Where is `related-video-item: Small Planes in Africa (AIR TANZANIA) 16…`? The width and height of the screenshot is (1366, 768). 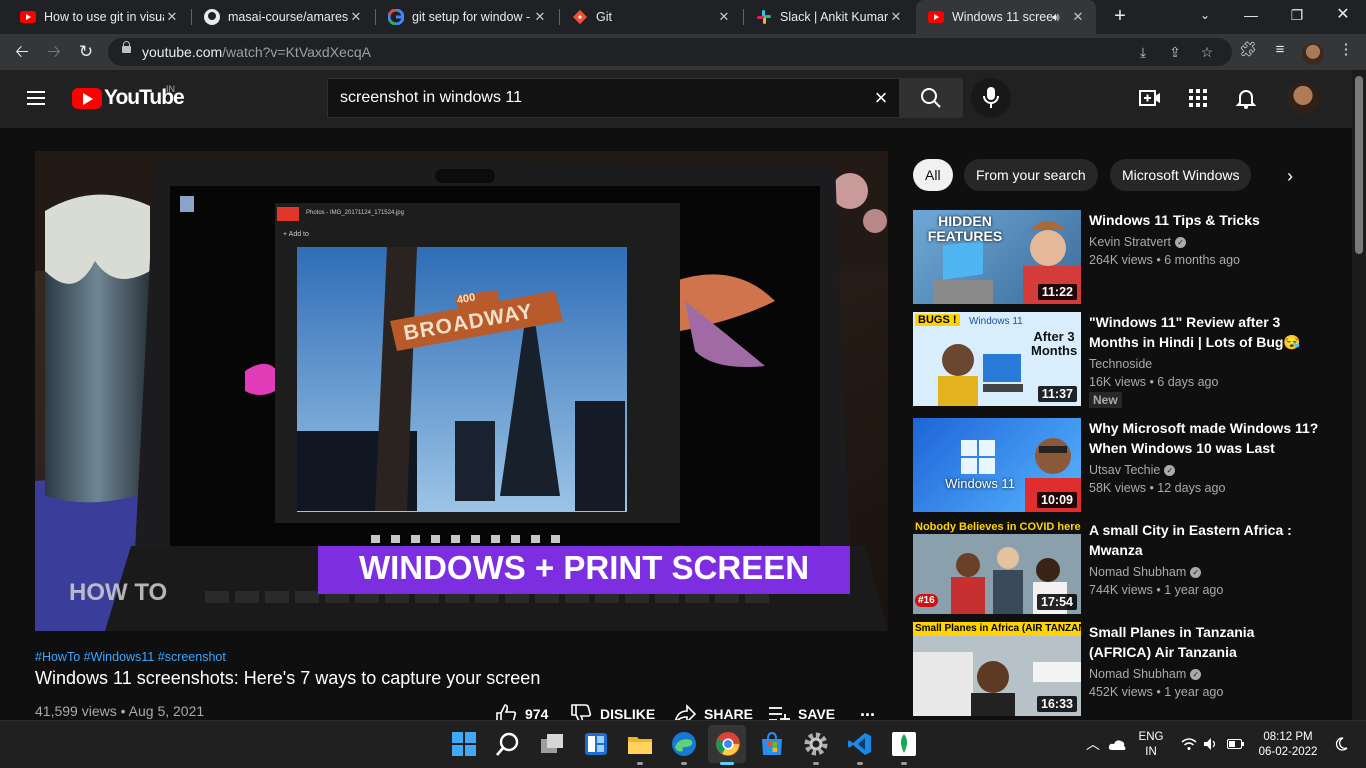
related-video-item: Small Planes in Africa (AIR TANZANIA) 16… is located at coordinates (1133, 669).